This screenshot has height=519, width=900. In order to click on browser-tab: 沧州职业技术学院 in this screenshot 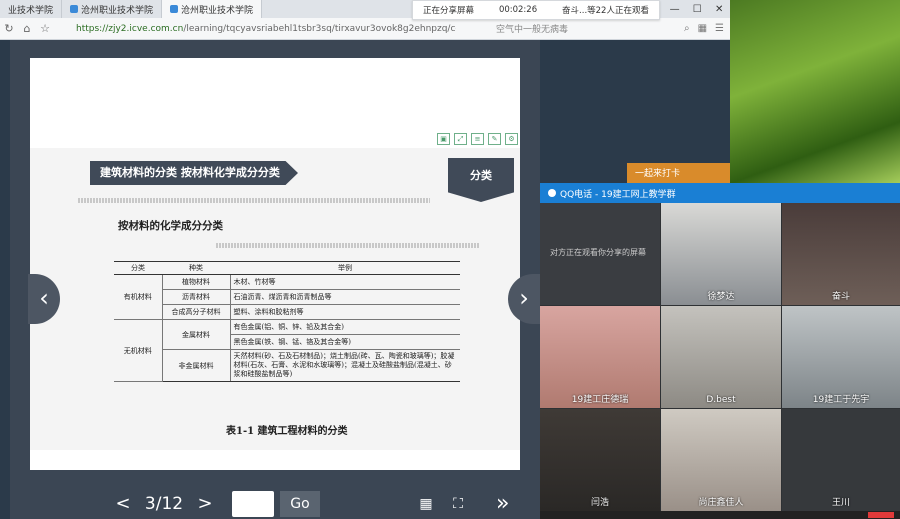, I will do `click(112, 9)`.